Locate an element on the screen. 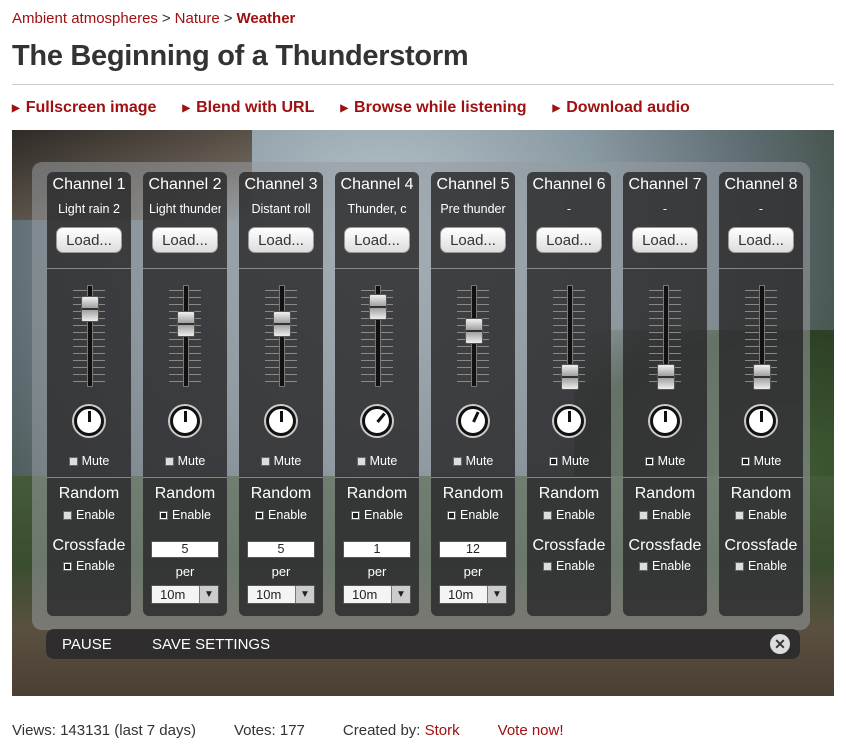 The image size is (846, 752). breadcrumb-current: Weather is located at coordinates (265, 18).